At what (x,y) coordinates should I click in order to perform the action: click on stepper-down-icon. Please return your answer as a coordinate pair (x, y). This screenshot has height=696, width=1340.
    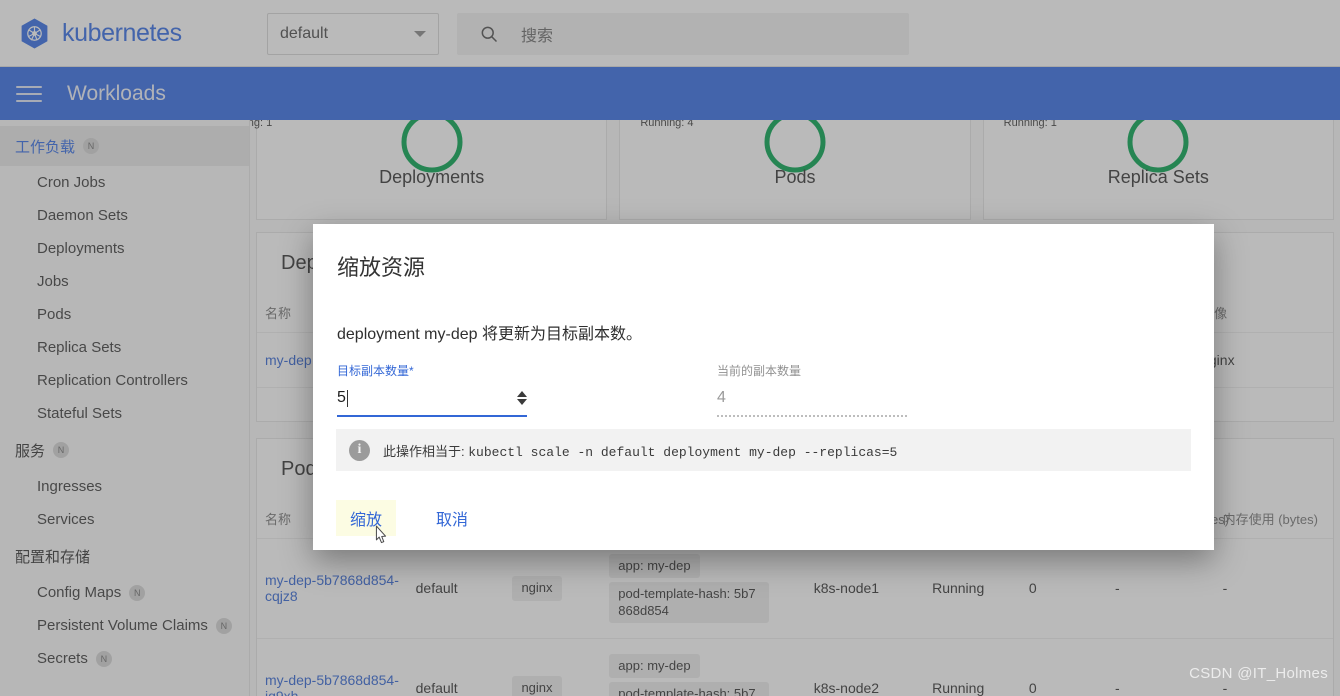
    Looking at the image, I should click on (522, 402).